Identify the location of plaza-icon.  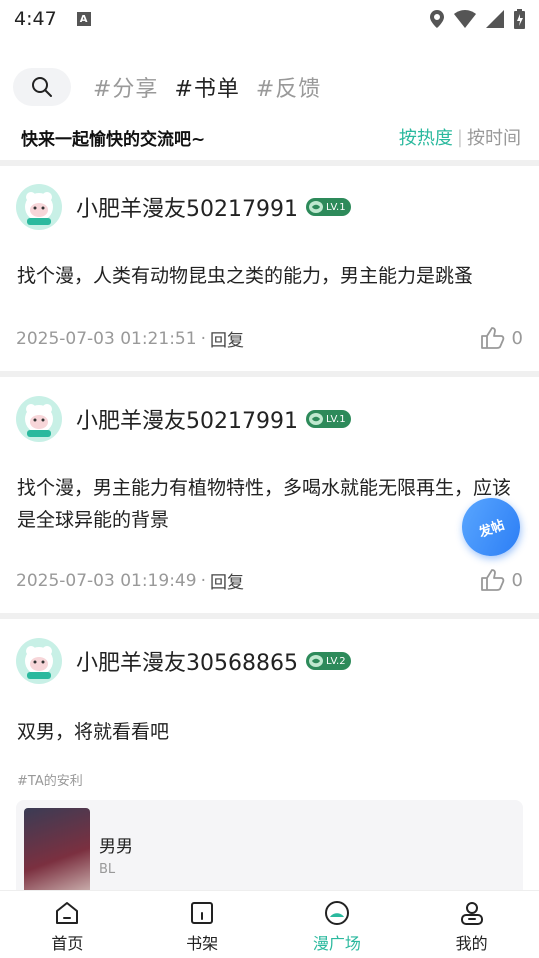
(336, 912).